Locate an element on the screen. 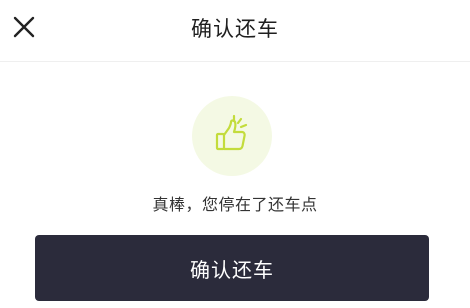 The image size is (470, 308). thumbs-up-icon is located at coordinates (232, 136).